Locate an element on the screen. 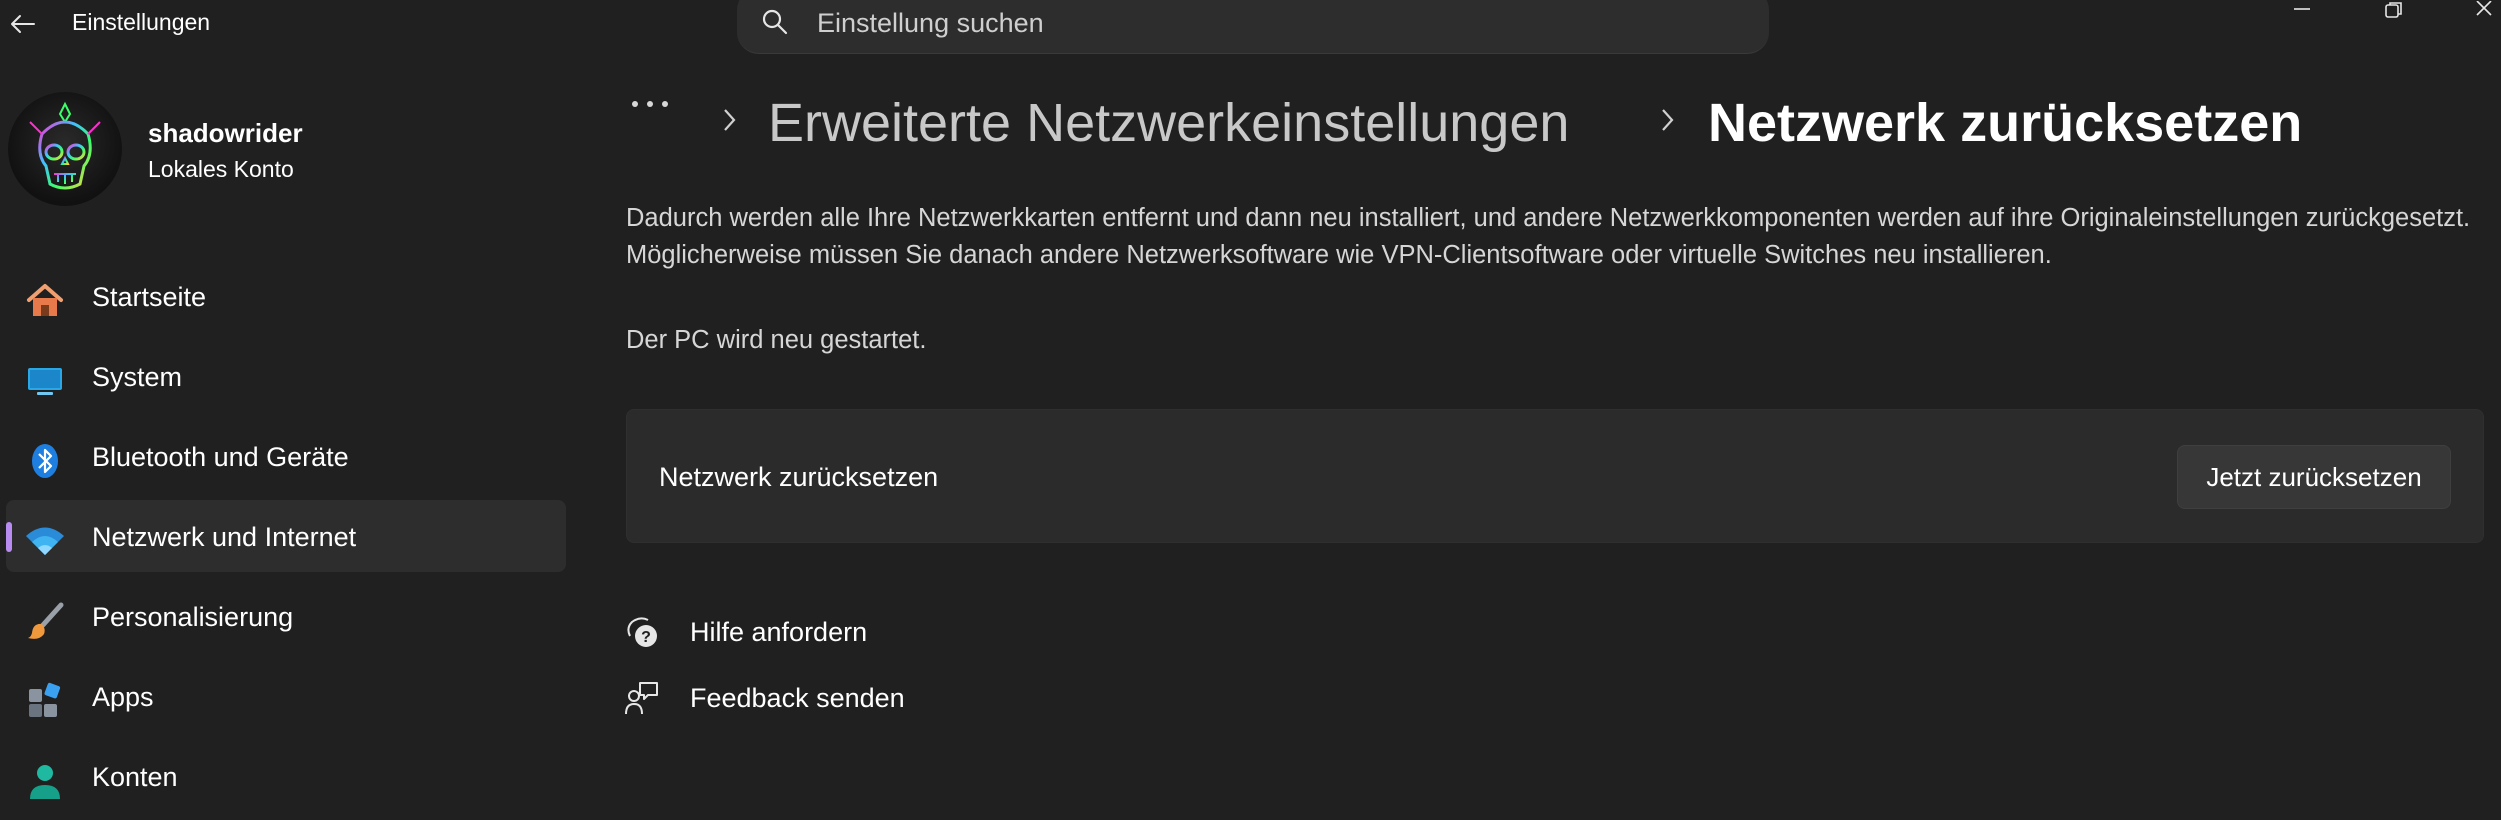 The width and height of the screenshot is (2501, 820). close-icon is located at coordinates (2484, 8).